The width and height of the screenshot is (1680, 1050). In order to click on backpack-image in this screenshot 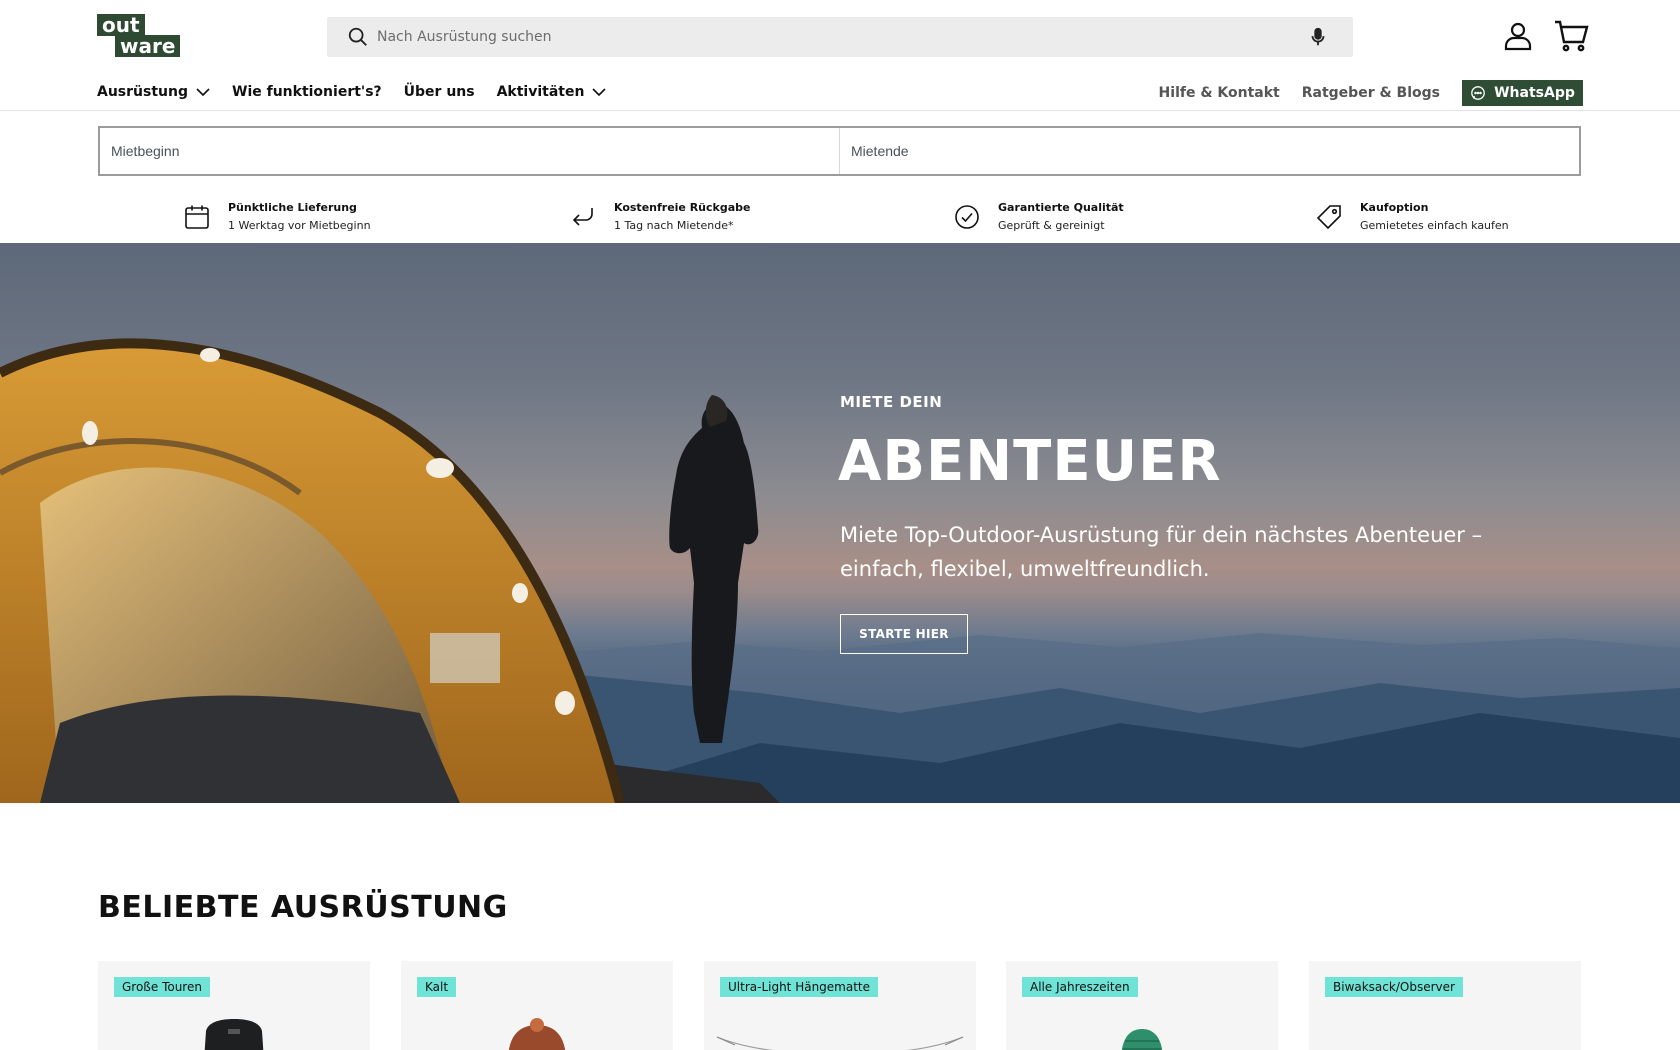, I will do `click(234, 1034)`.